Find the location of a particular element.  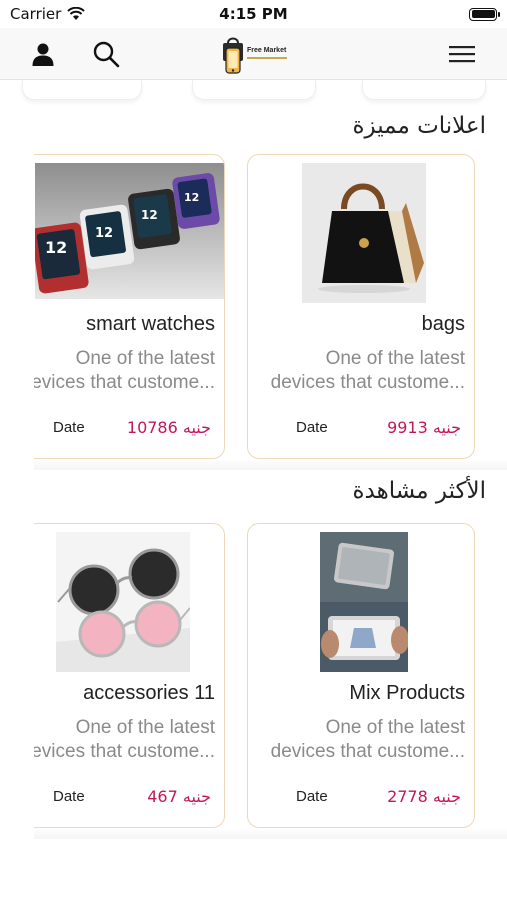

product-price: 10786 جنيه is located at coordinates (168, 427).